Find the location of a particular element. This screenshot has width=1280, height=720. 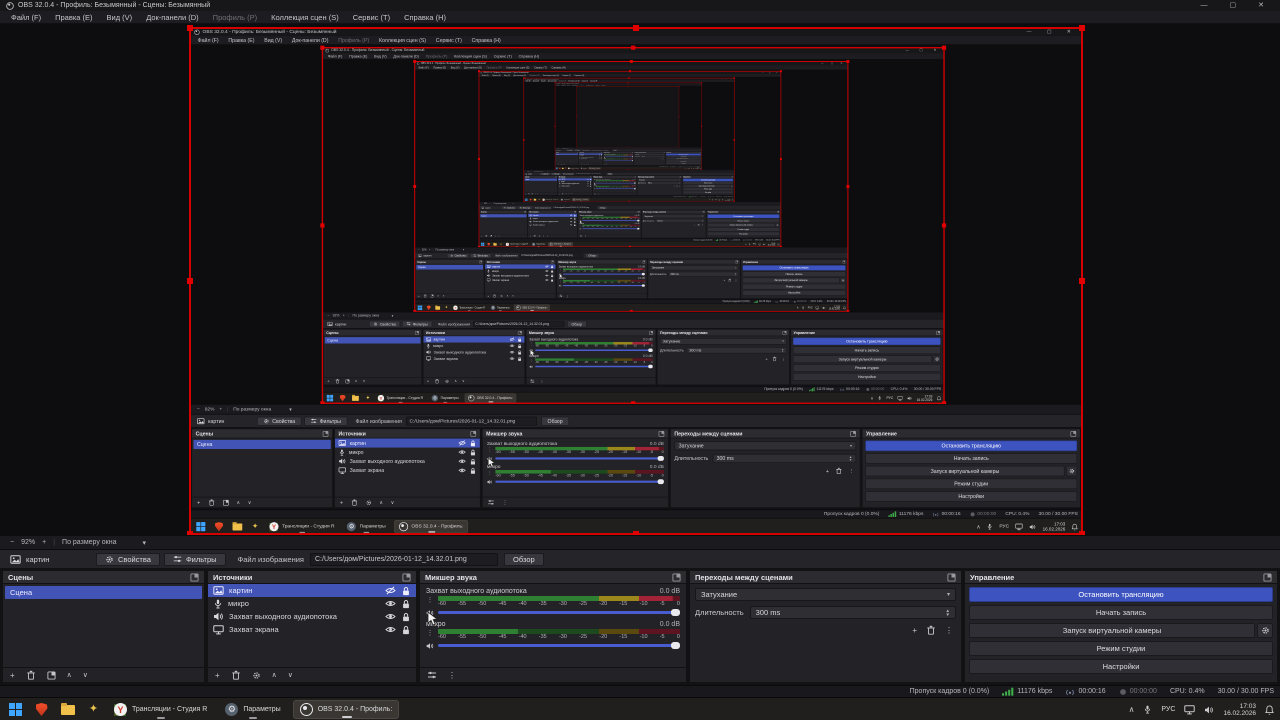

menu-docks: Док-панели (D) is located at coordinates (172, 17).